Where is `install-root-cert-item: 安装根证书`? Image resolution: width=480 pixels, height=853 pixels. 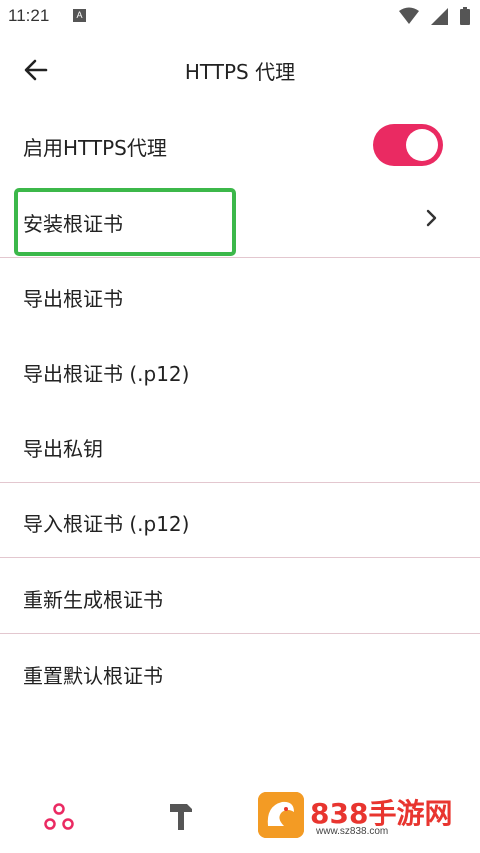
install-root-cert-item: 安装根证书 is located at coordinates (240, 221).